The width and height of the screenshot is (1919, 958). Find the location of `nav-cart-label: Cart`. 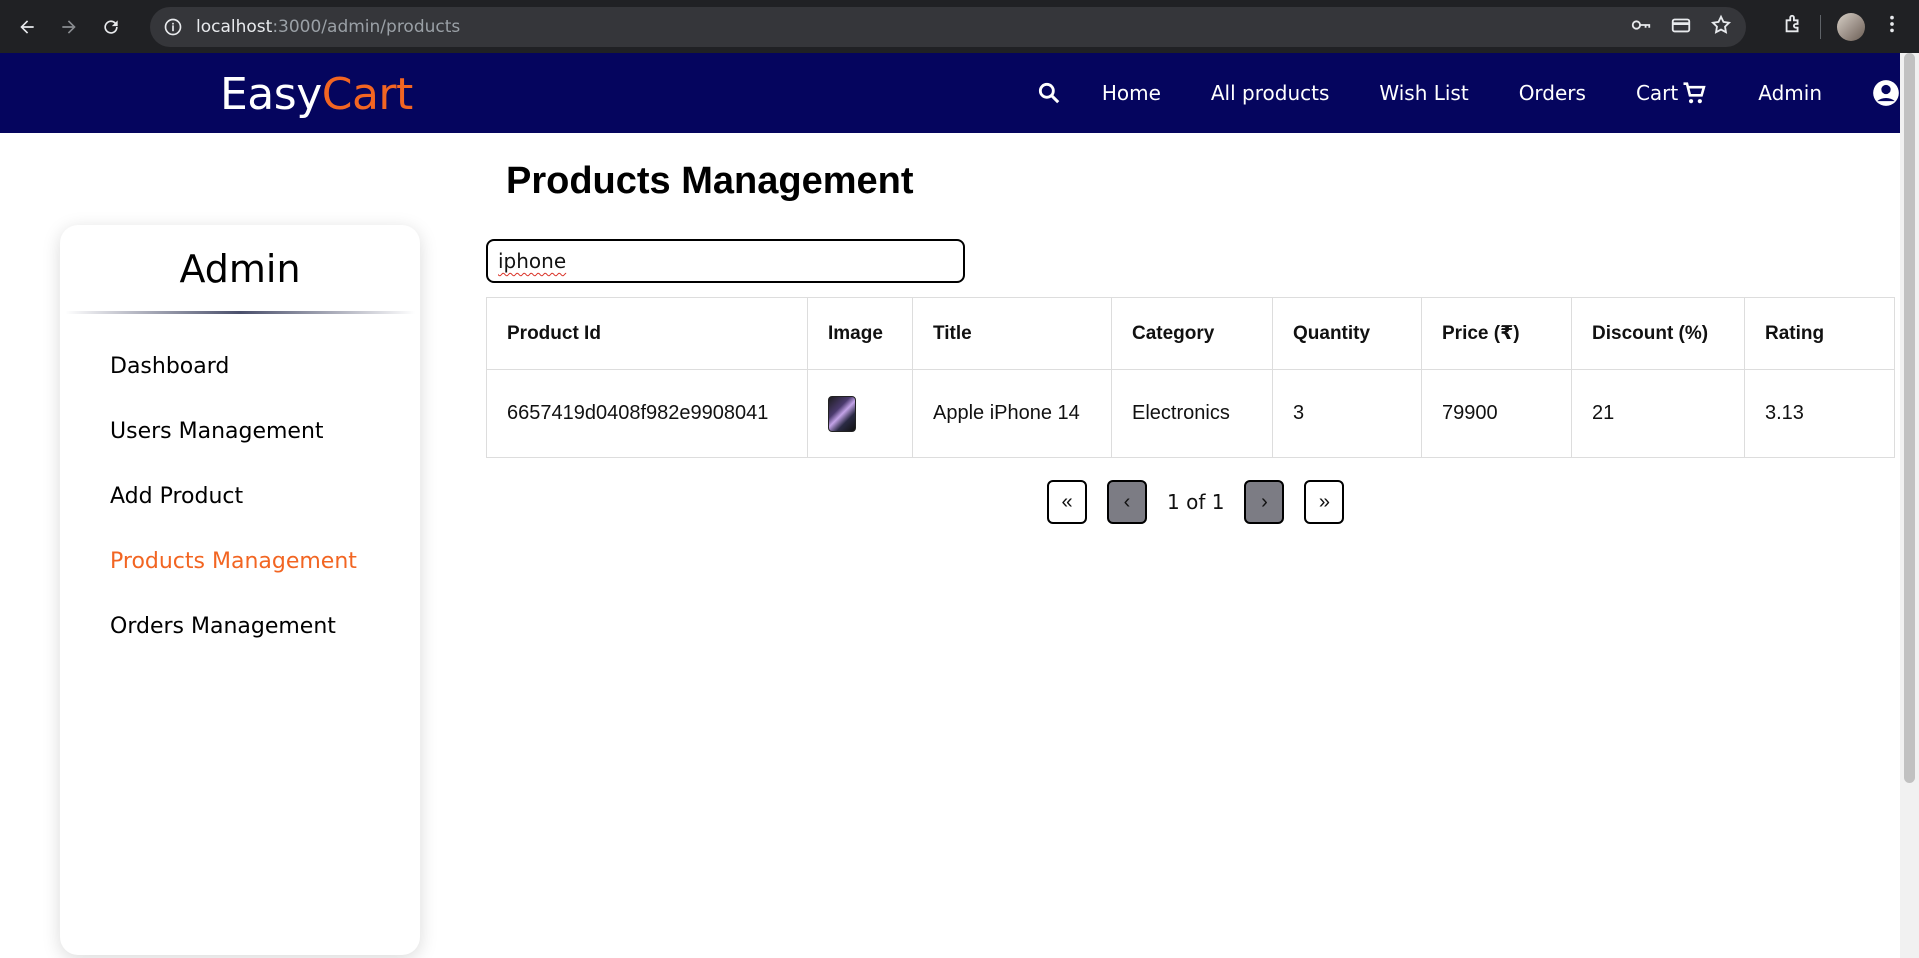

nav-cart-label: Cart is located at coordinates (1657, 93).